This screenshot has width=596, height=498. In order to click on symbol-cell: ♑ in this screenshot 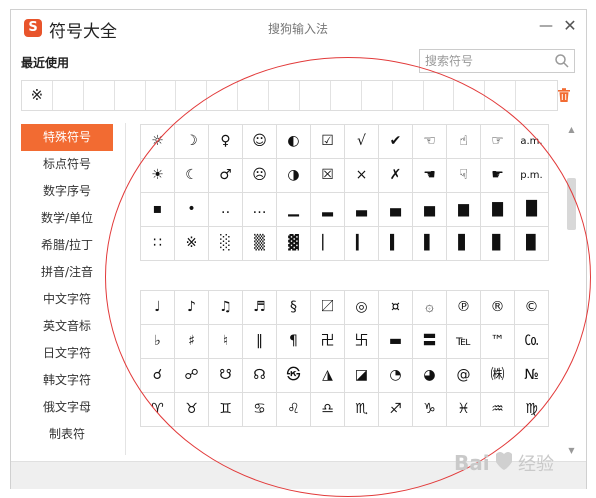, I will do `click(430, 410)`.